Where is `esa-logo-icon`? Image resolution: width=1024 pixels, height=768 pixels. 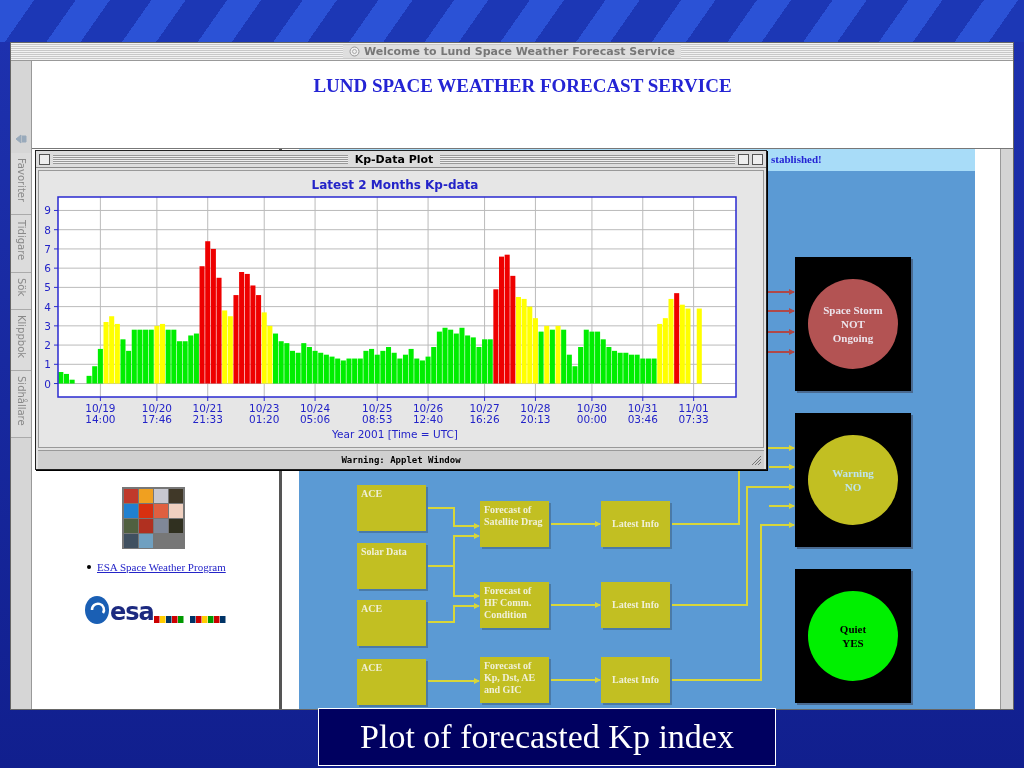 esa-logo-icon is located at coordinates (97, 610).